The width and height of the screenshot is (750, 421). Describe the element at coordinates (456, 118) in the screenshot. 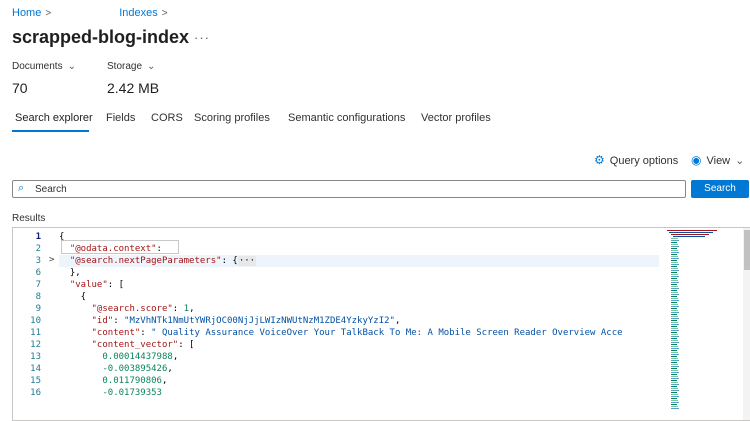

I see `tab-vector-profiles: Vector profiles` at that location.